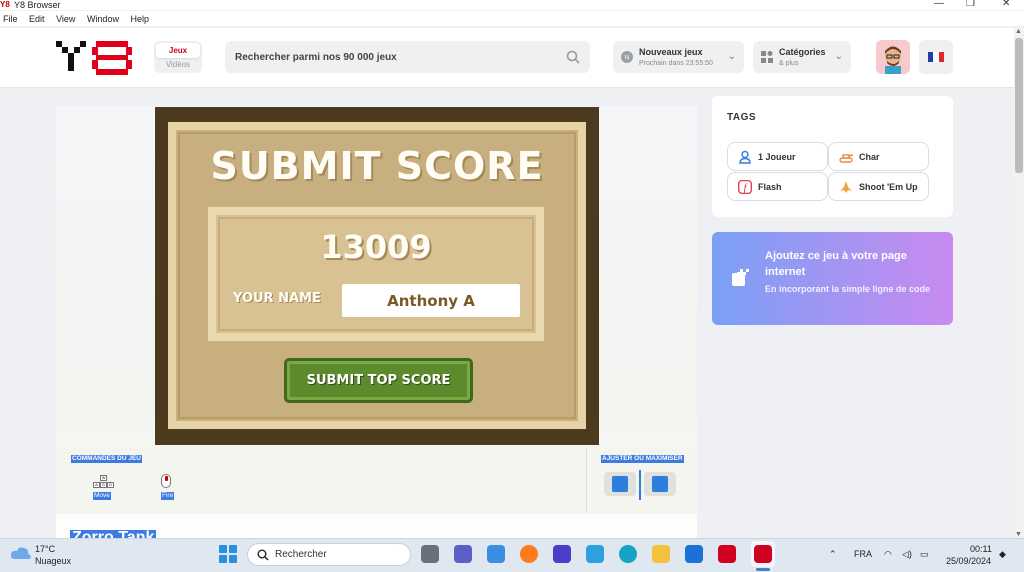 The image size is (1024, 572). What do you see at coordinates (939, 4) in the screenshot?
I see `minimize-icon: —` at bounding box center [939, 4].